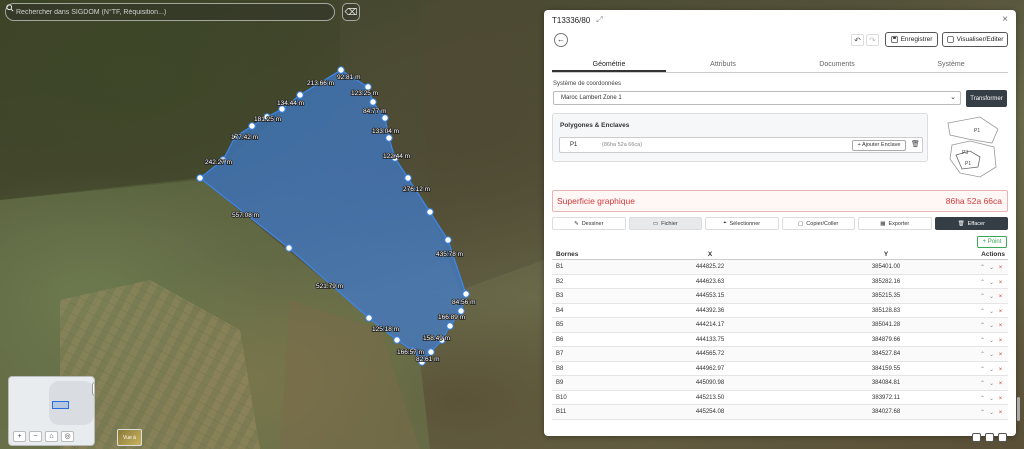  Describe the element at coordinates (710, 267) in the screenshot. I see `coord-x: 444825.22` at that location.